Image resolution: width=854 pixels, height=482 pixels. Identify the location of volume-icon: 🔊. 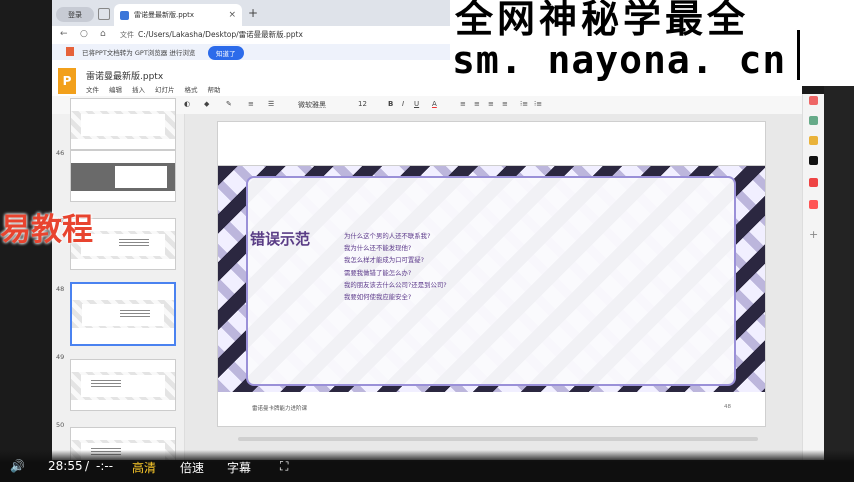
(17, 466).